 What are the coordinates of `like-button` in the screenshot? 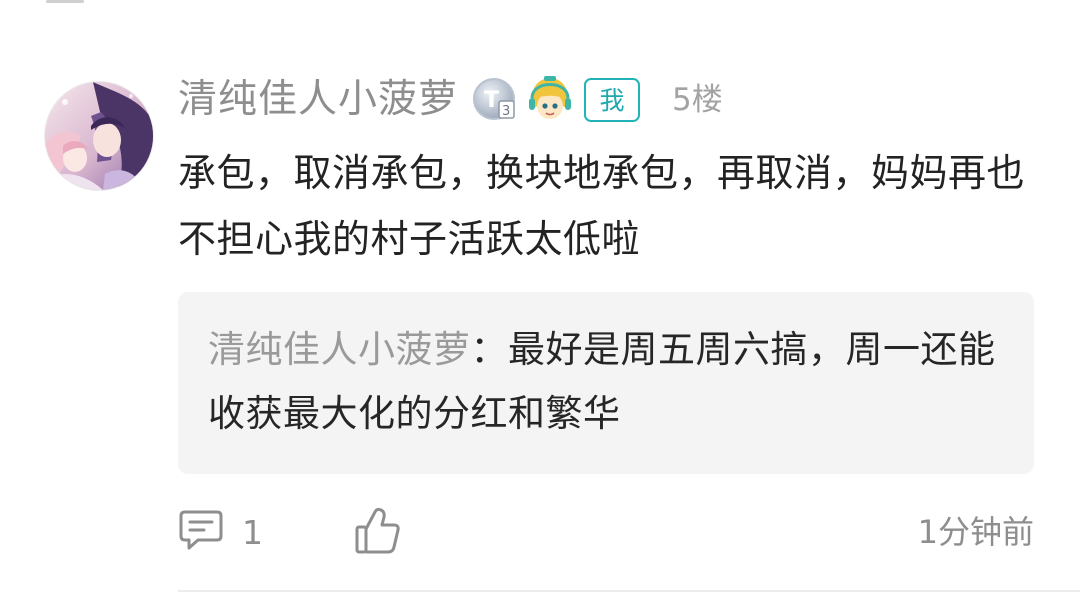 It's located at (378, 531).